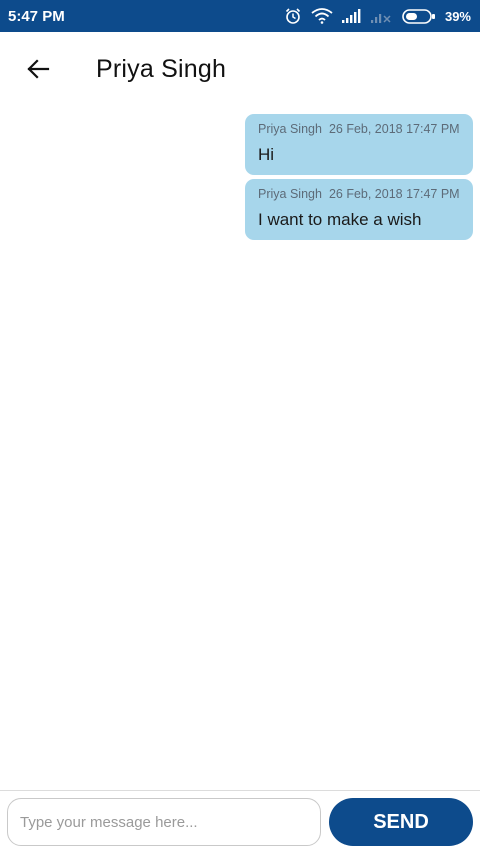 The width and height of the screenshot is (480, 854). I want to click on arrow-left-icon, so click(38, 71).